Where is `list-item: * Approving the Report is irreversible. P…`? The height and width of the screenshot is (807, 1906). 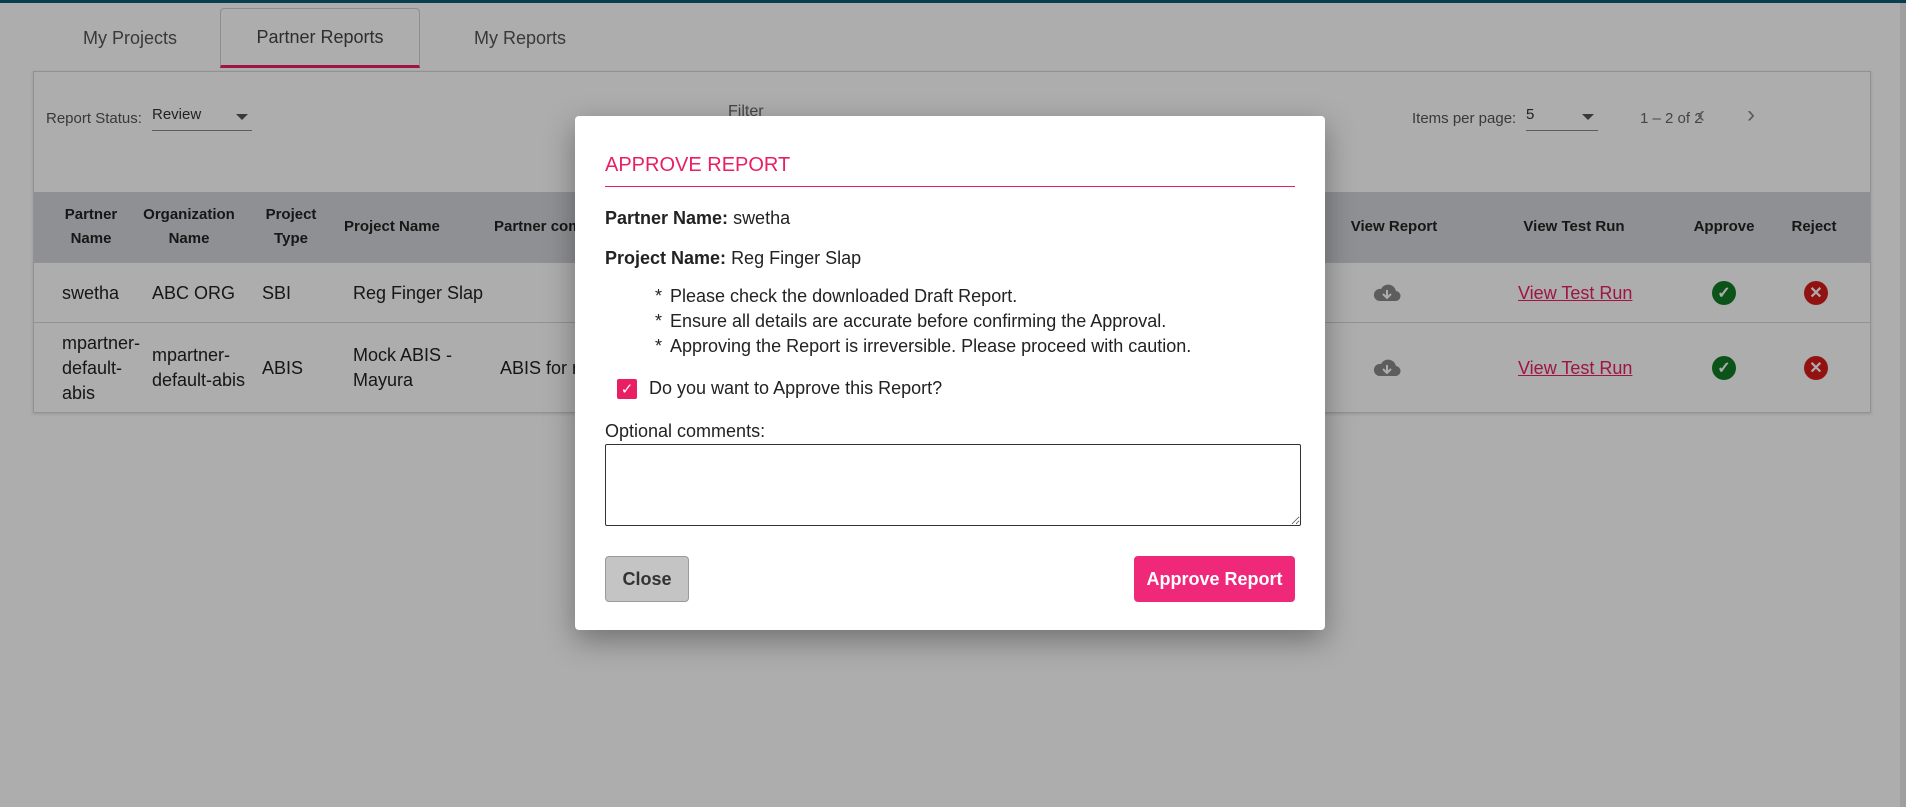 list-item: * Approving the Report is irreversible. P… is located at coordinates (923, 346).